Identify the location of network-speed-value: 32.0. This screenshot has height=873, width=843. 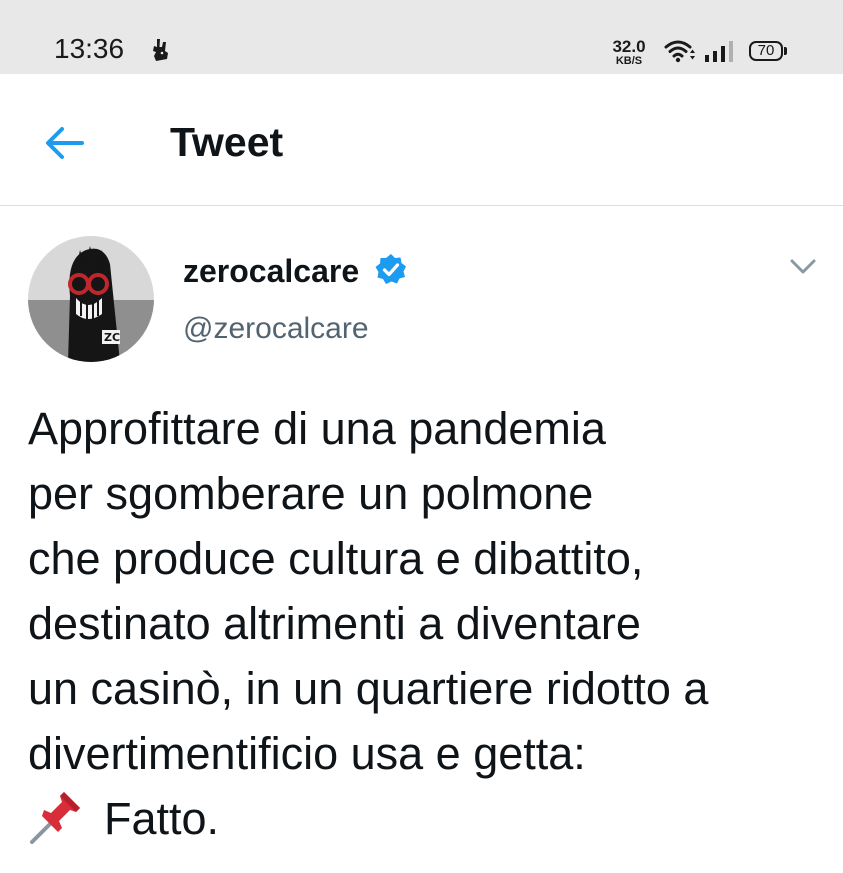
(629, 46).